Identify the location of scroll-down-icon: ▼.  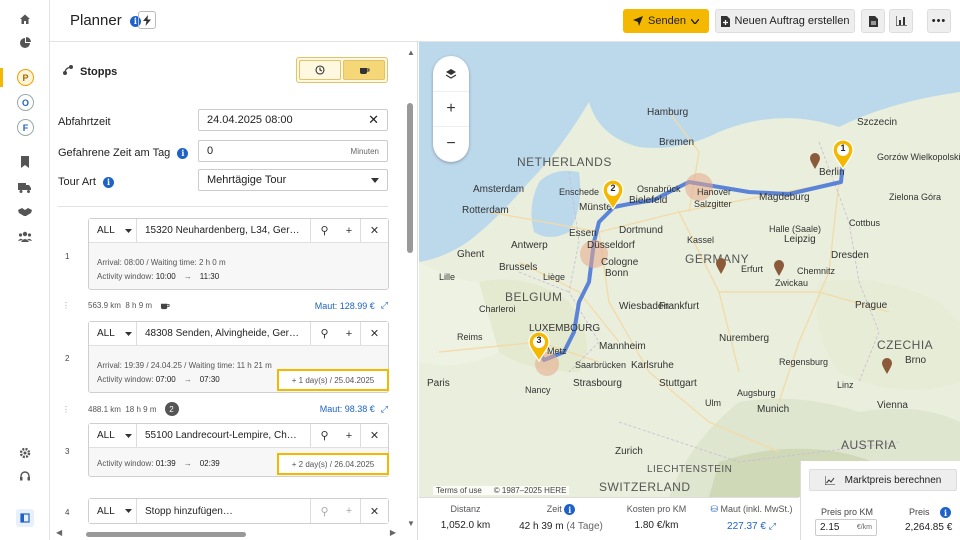
(411, 523).